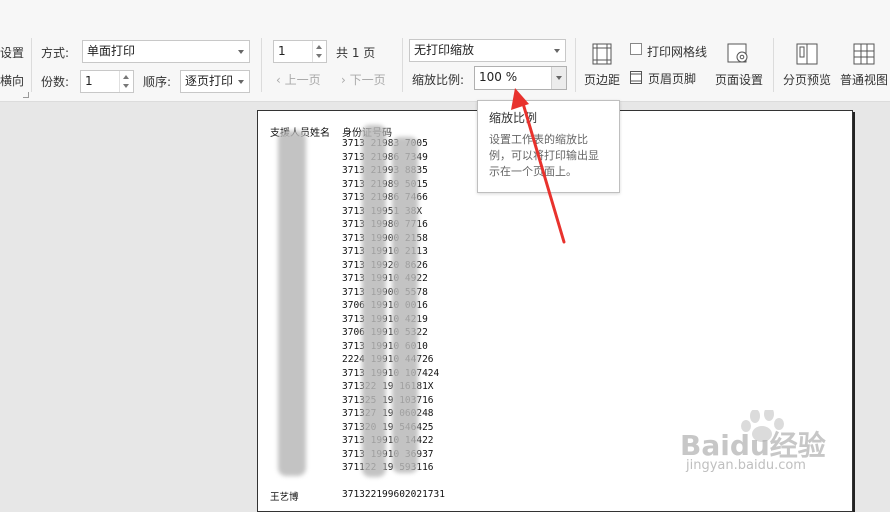  I want to click on scale-ratio-tooltip: 缩放比例 设置工作表的缩放比 例，可以将打印输出显 示在一个页面上。, so click(548, 146).